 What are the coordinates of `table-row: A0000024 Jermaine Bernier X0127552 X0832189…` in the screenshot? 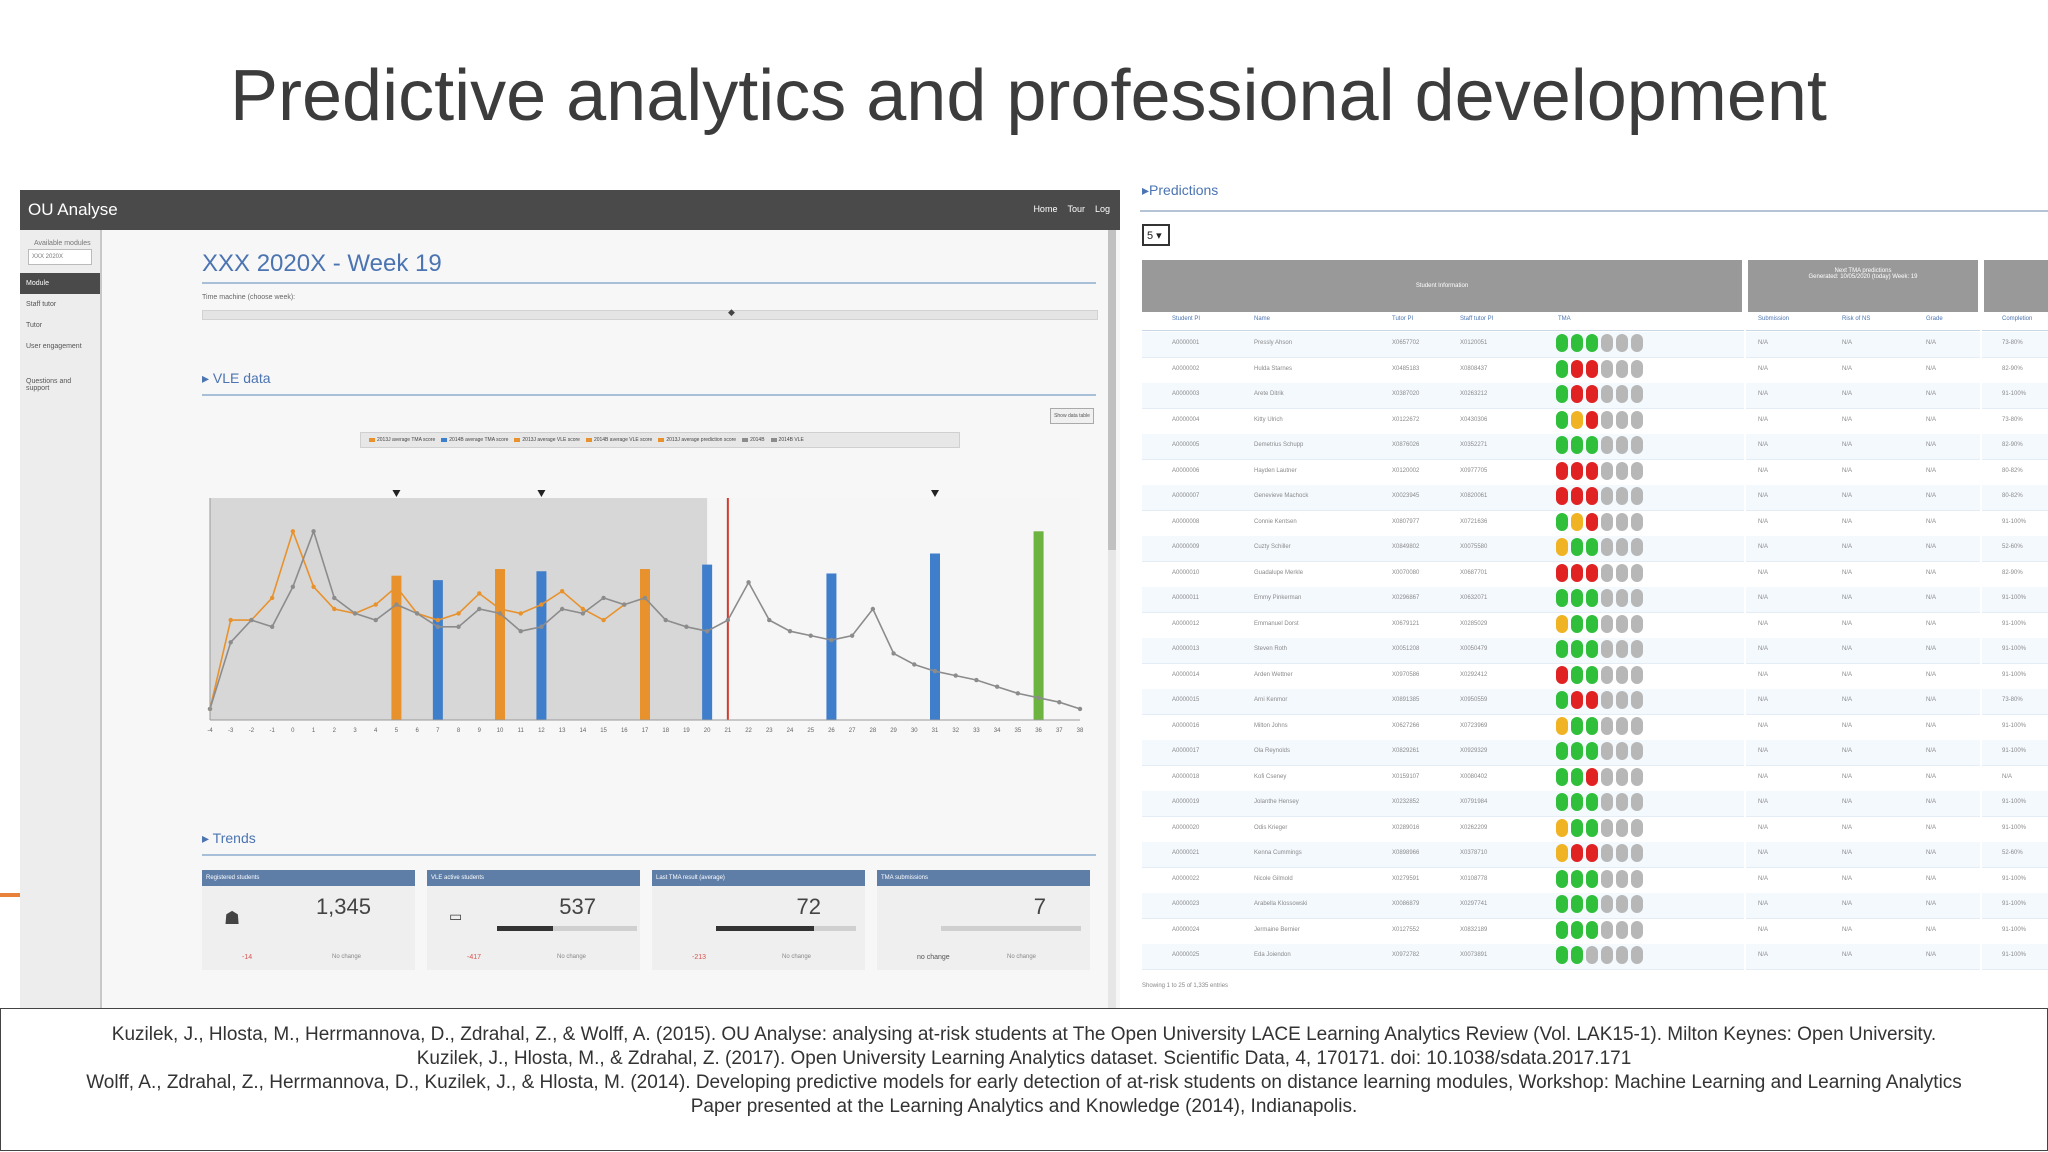 It's located at (1595, 931).